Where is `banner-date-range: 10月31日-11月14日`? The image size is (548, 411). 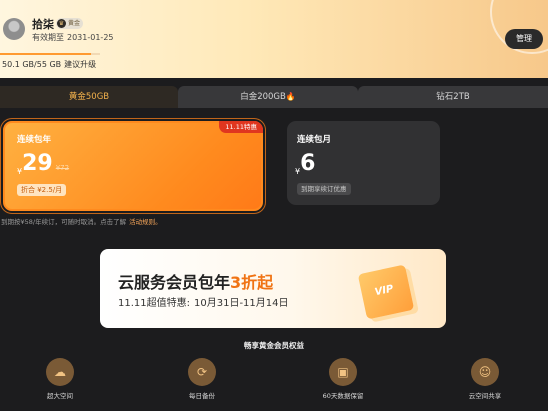 banner-date-range: 10月31日-11月14日 is located at coordinates (241, 303).